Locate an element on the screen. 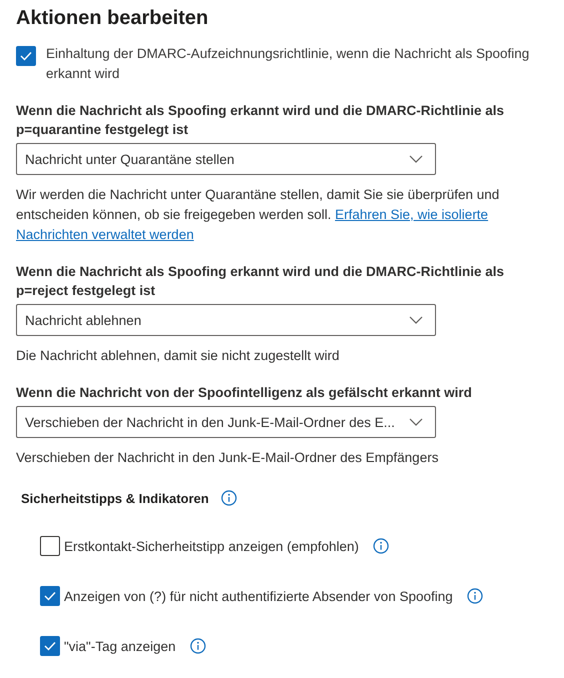 This screenshot has height=678, width=564. checkbox-label: Erstkontakt-Sicherheitstipp anzeigen (empfohlen) is located at coordinates (211, 546).